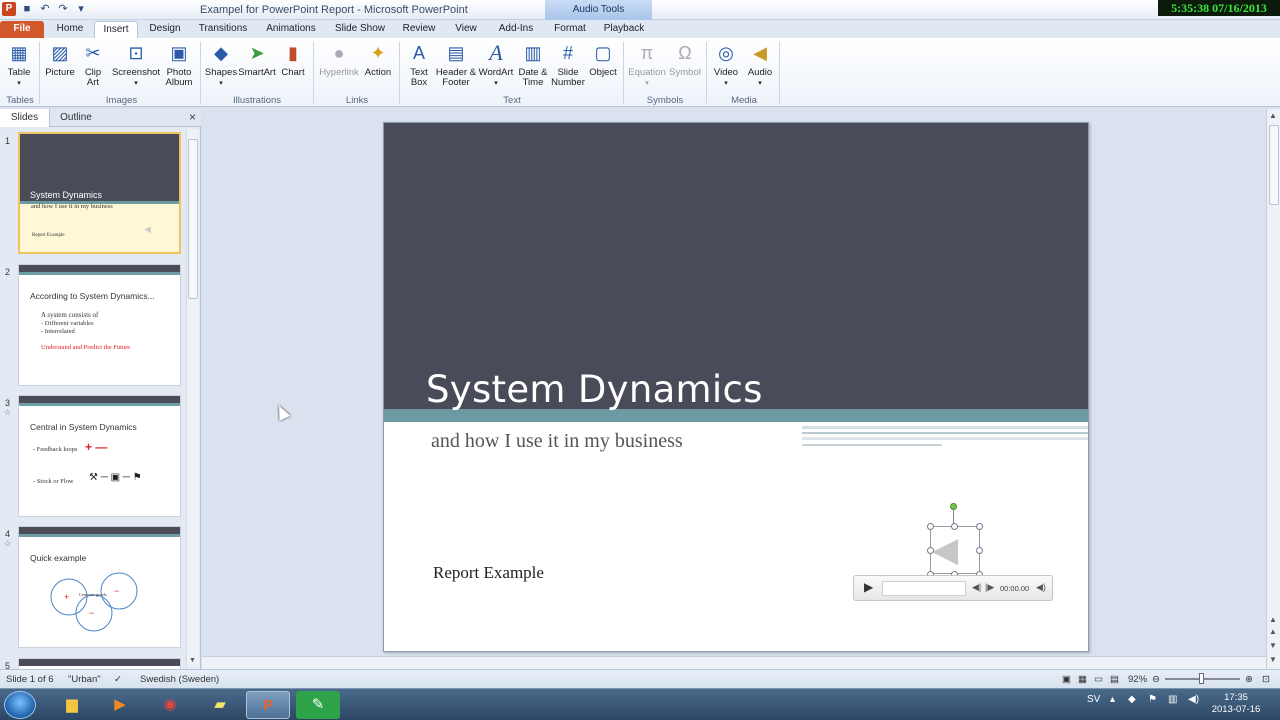 Image resolution: width=1280 pixels, height=720 pixels. I want to click on customize-qat-icon: ▾, so click(81, 9).